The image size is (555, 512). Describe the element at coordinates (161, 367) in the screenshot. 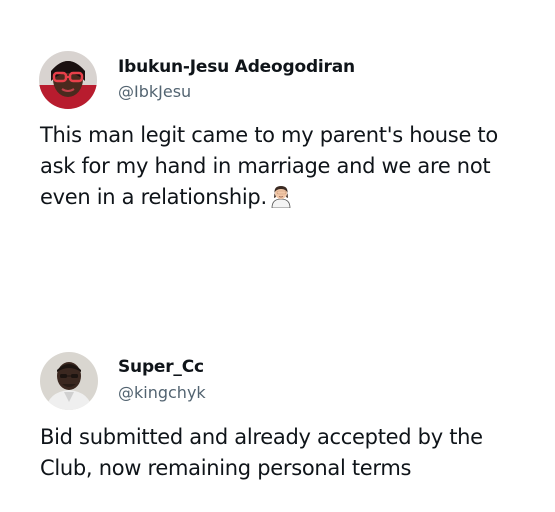

I see `author-name: Super_Cc` at that location.